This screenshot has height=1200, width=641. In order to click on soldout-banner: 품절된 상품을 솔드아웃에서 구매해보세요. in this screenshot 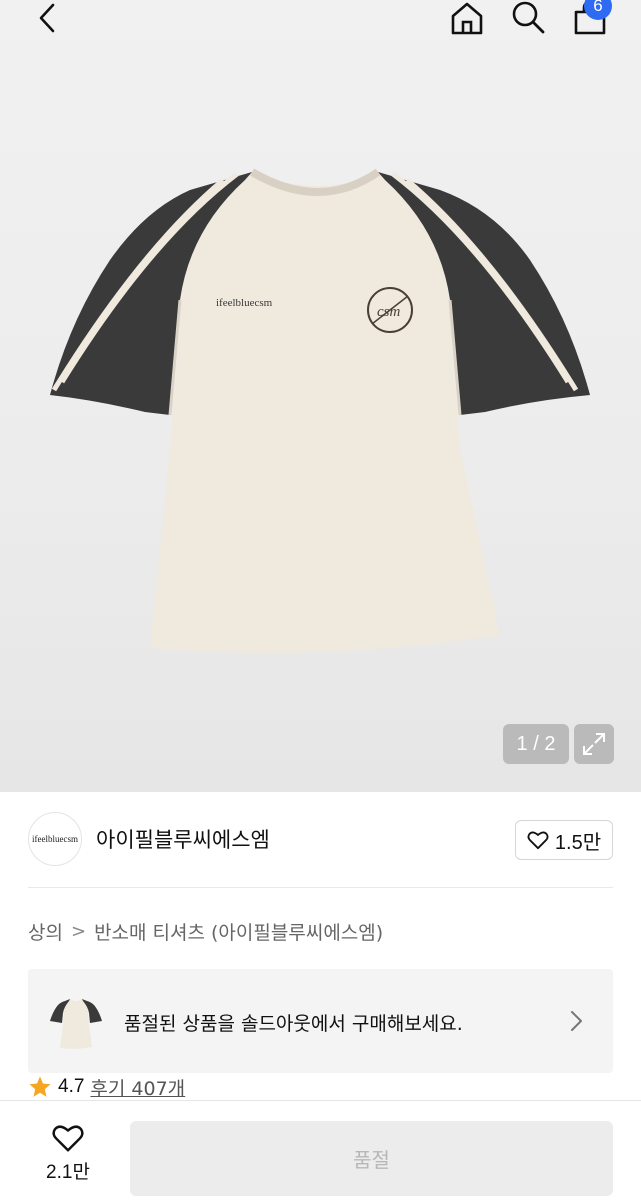, I will do `click(320, 1021)`.